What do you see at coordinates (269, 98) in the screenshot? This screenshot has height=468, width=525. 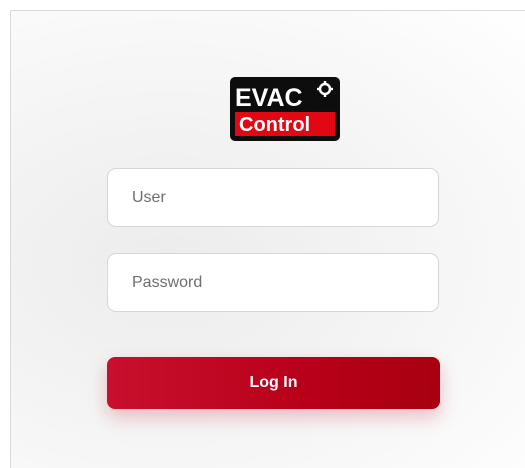 I see `logo-line1: EVAC` at bounding box center [269, 98].